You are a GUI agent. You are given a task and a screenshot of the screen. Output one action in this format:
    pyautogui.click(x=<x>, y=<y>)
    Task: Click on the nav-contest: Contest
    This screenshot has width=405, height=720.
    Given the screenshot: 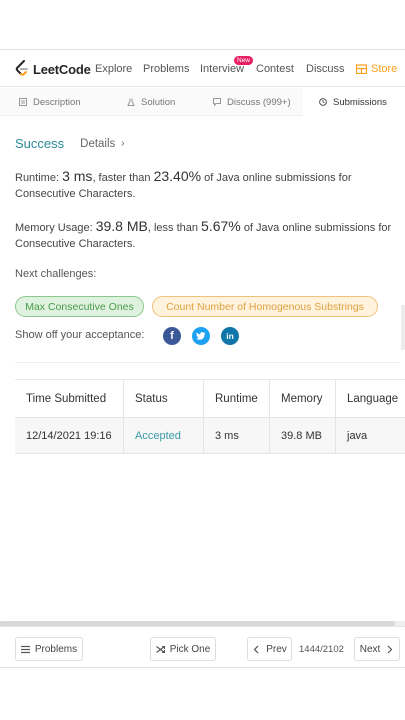 What is the action you would take?
    pyautogui.click(x=275, y=69)
    